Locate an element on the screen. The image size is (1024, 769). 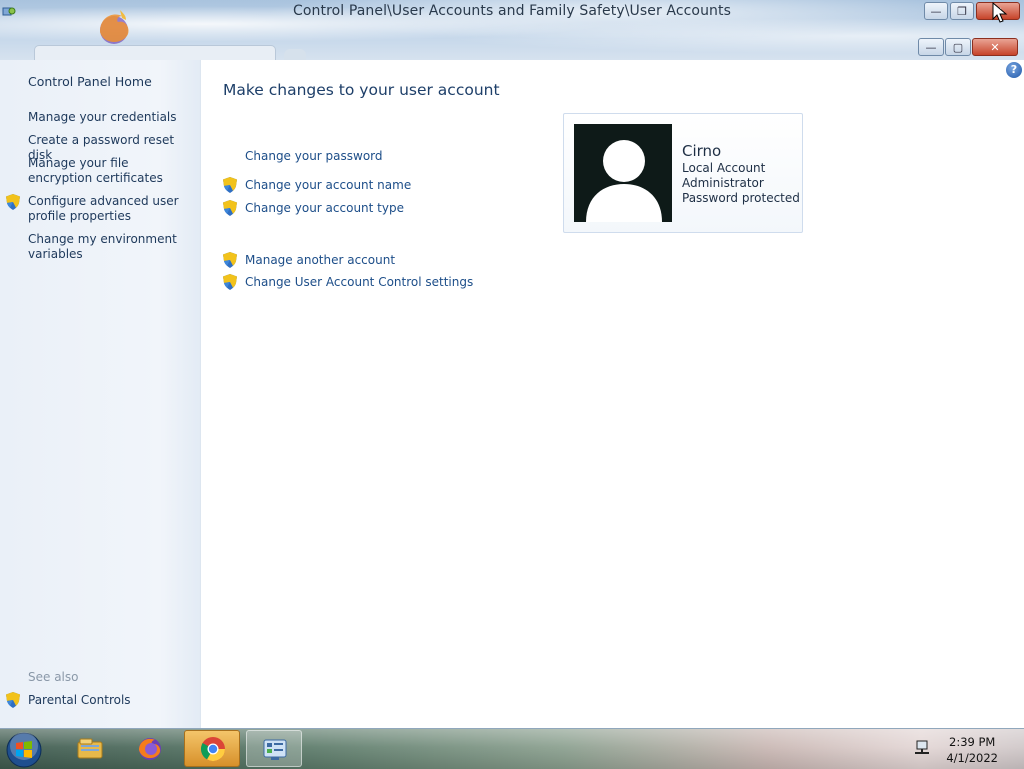
taskbar-control-panel-button is located at coordinates (274, 748).